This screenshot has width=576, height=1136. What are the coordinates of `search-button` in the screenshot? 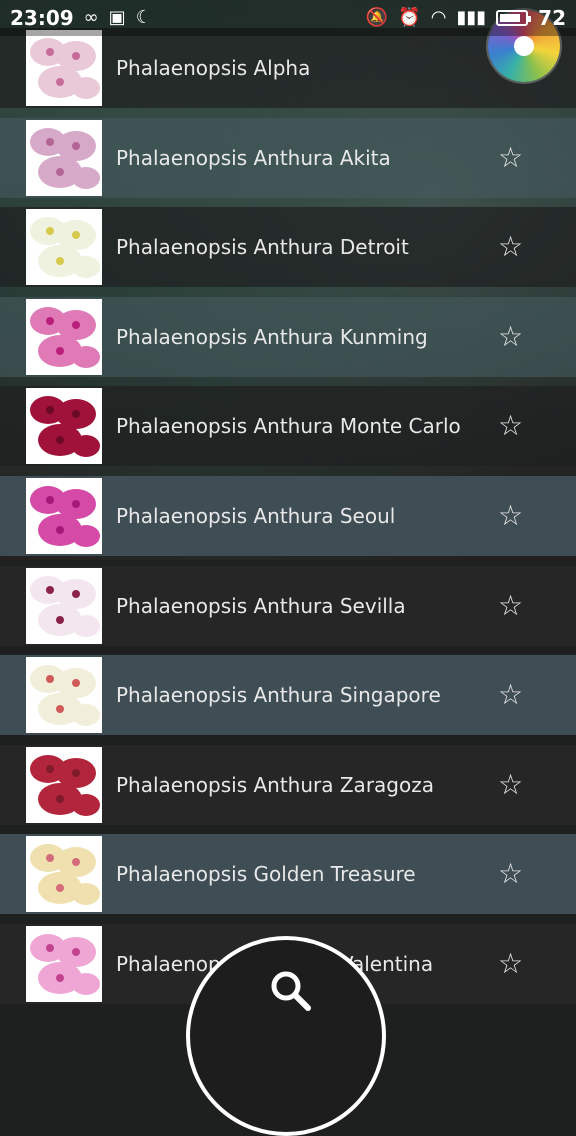 It's located at (286, 1036).